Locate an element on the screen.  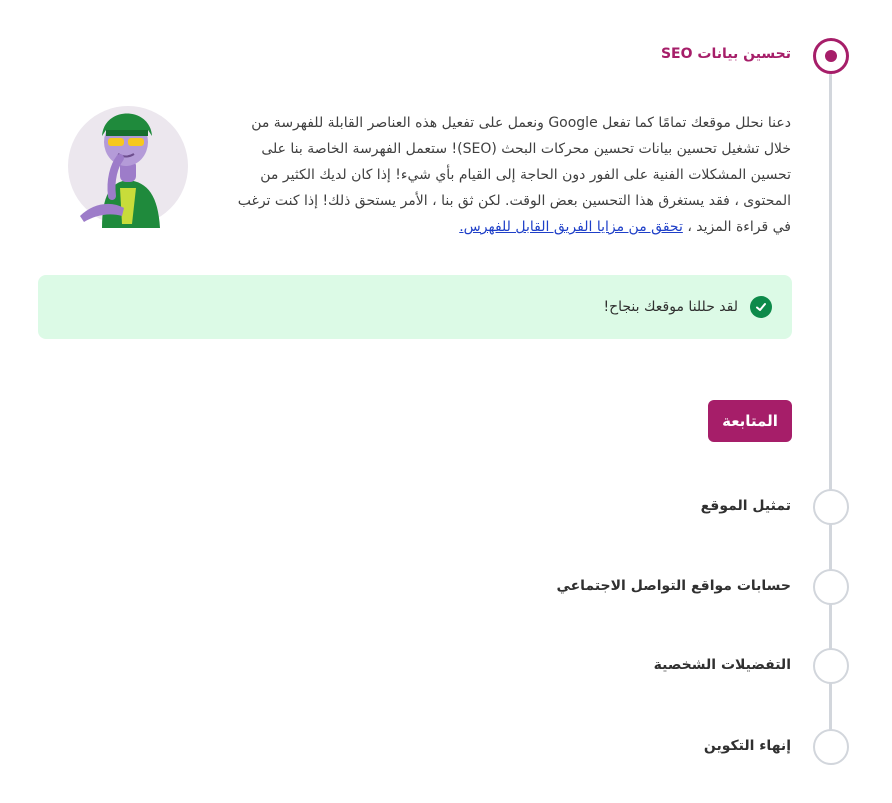
success-message: لقد حللنا موقعك بنجاح! is located at coordinates (670, 307).